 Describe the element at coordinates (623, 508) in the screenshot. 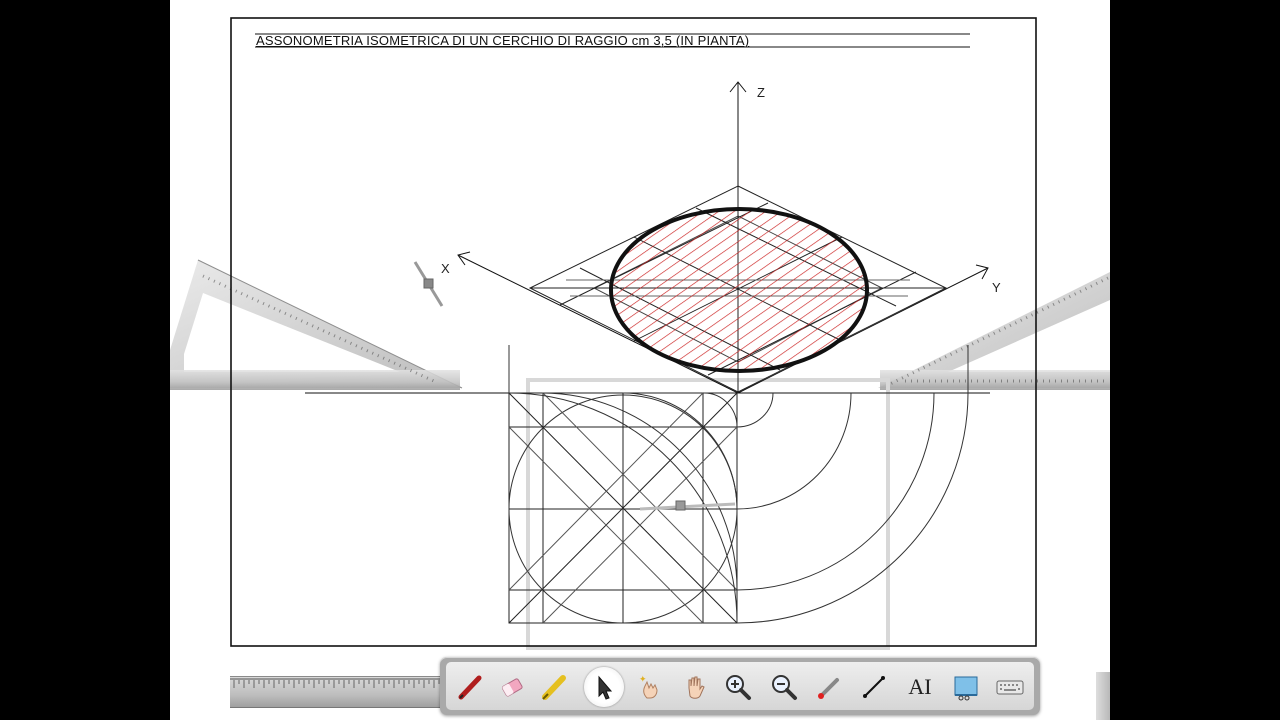

I see `plan-view` at that location.